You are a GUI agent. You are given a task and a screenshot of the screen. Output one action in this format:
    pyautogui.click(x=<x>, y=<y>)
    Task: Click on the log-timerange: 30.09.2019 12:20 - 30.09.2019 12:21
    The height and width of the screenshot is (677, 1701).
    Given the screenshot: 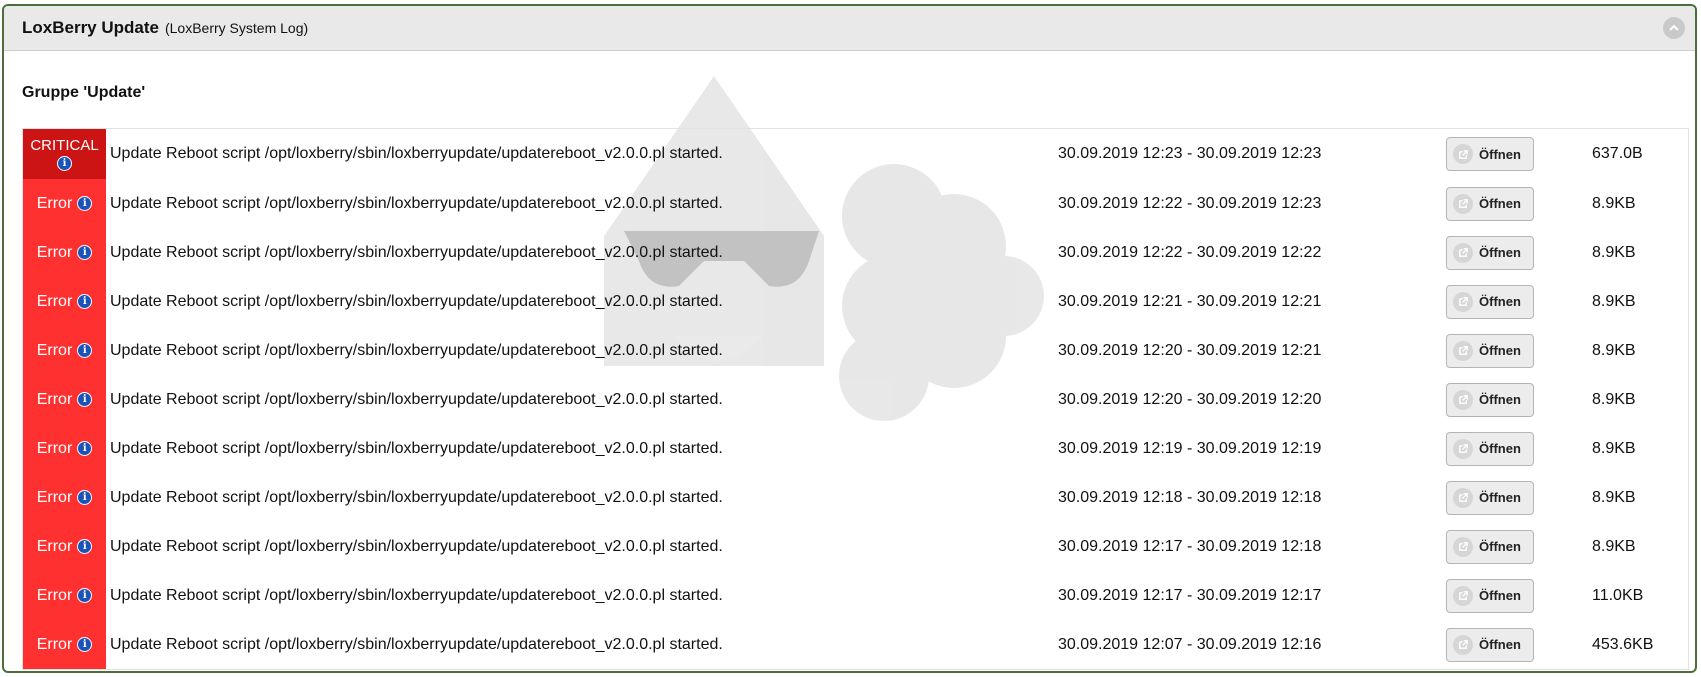 What is the action you would take?
    pyautogui.click(x=1190, y=350)
    